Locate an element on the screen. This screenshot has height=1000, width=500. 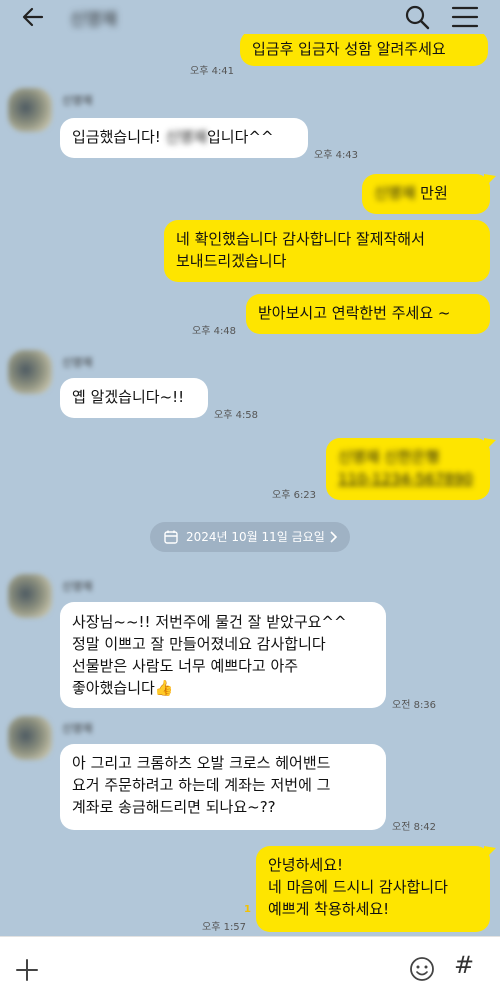
my-message: 신영재 만원 is located at coordinates (426, 194).